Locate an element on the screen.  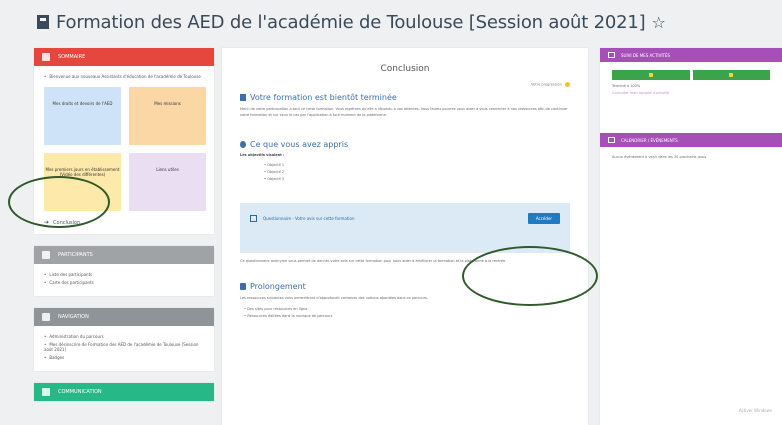
heading-end-label: Votre formation est bientôt terminée is located at coordinates (323, 97).